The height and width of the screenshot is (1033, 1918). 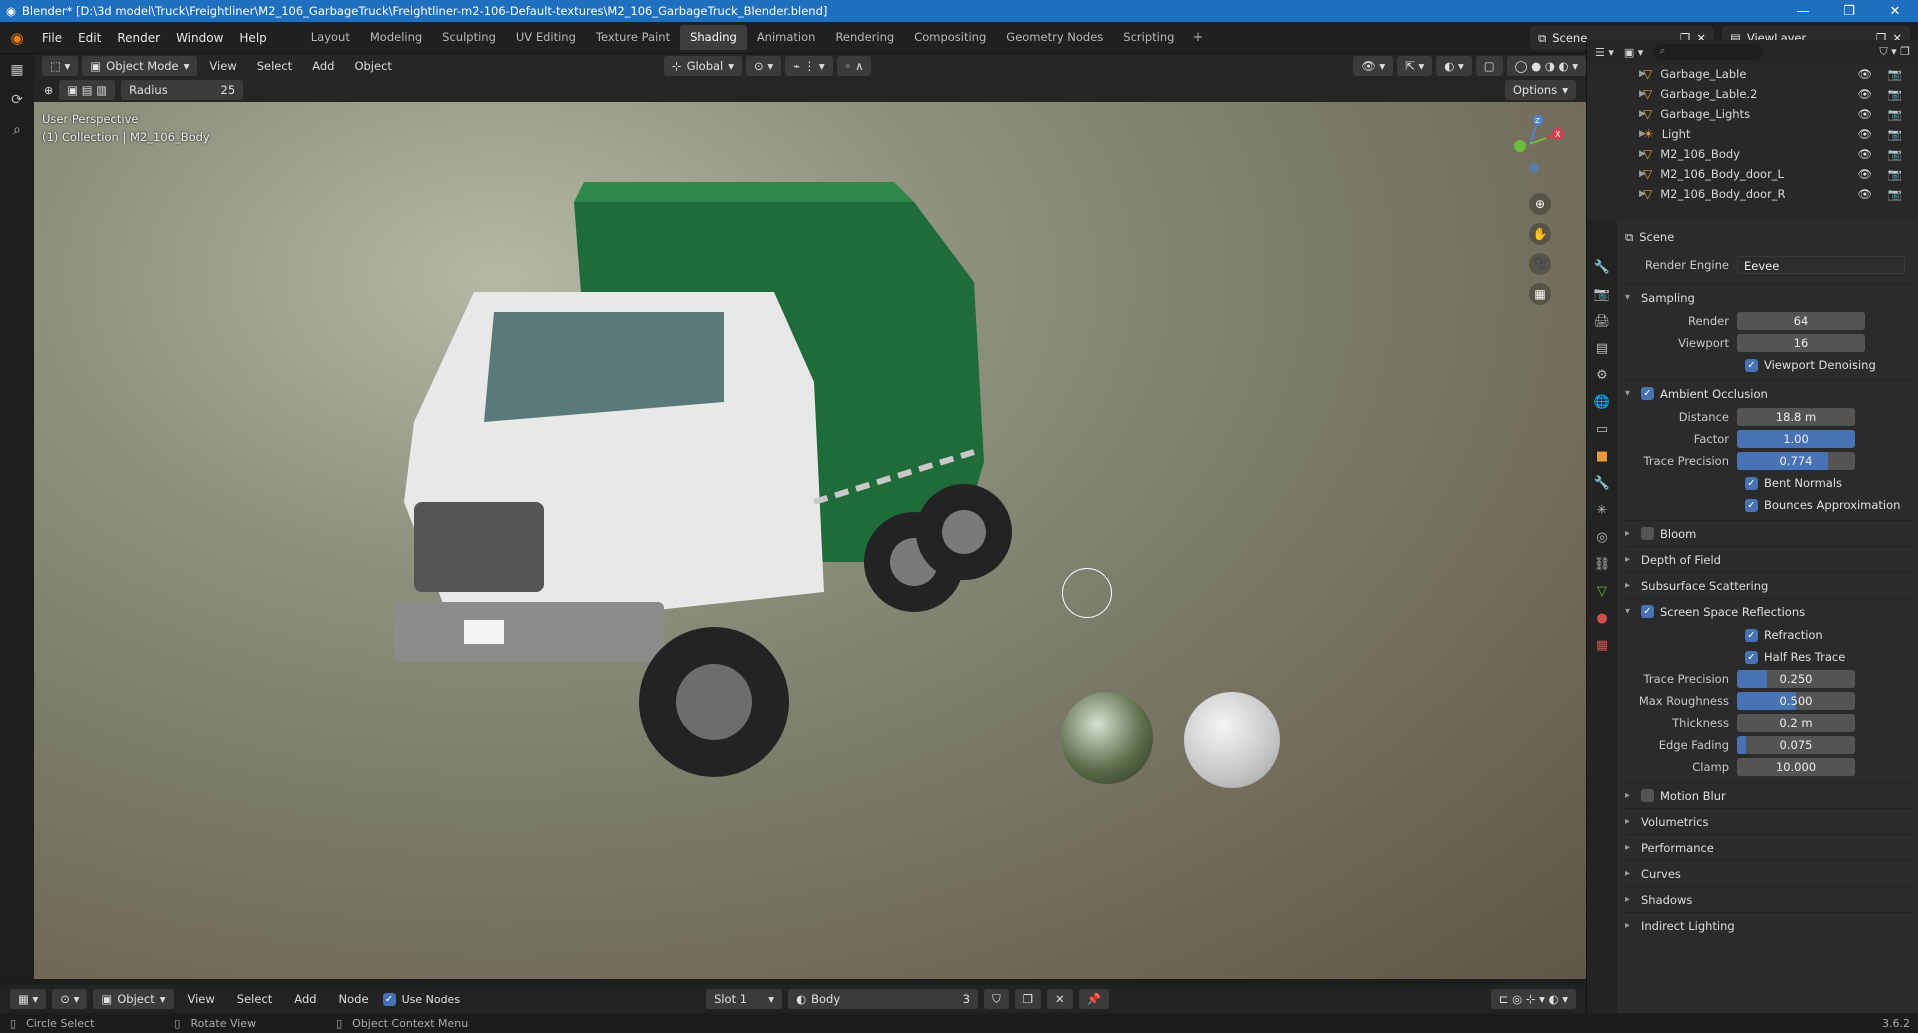 I want to click on node-menu-node: Node, so click(x=354, y=999).